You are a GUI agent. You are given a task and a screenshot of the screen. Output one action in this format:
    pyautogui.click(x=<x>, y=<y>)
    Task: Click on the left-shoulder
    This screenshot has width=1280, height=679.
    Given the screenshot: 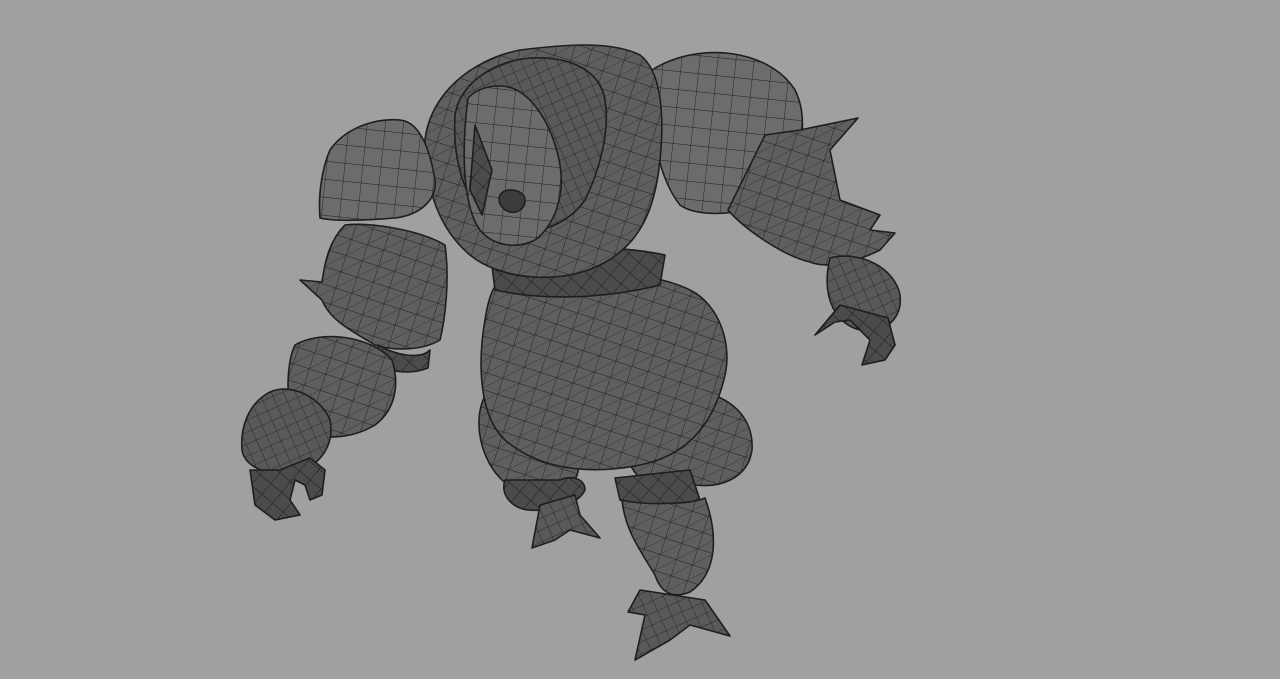 What is the action you would take?
    pyautogui.click(x=377, y=170)
    